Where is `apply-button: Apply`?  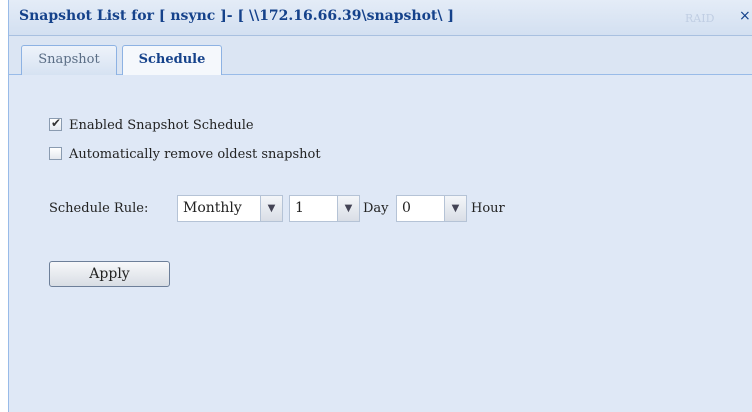
apply-button: Apply is located at coordinates (109, 274).